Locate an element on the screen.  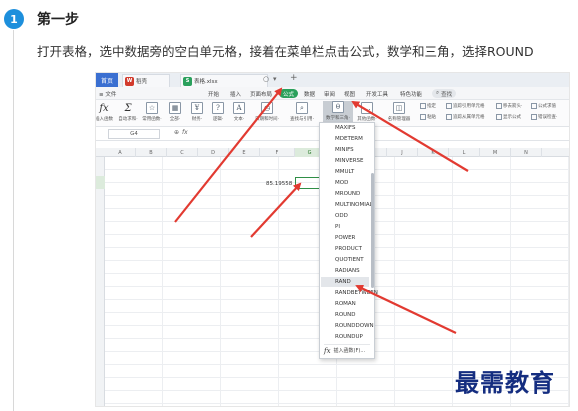
trace-precedents-icon is located at coordinates (449, 106).